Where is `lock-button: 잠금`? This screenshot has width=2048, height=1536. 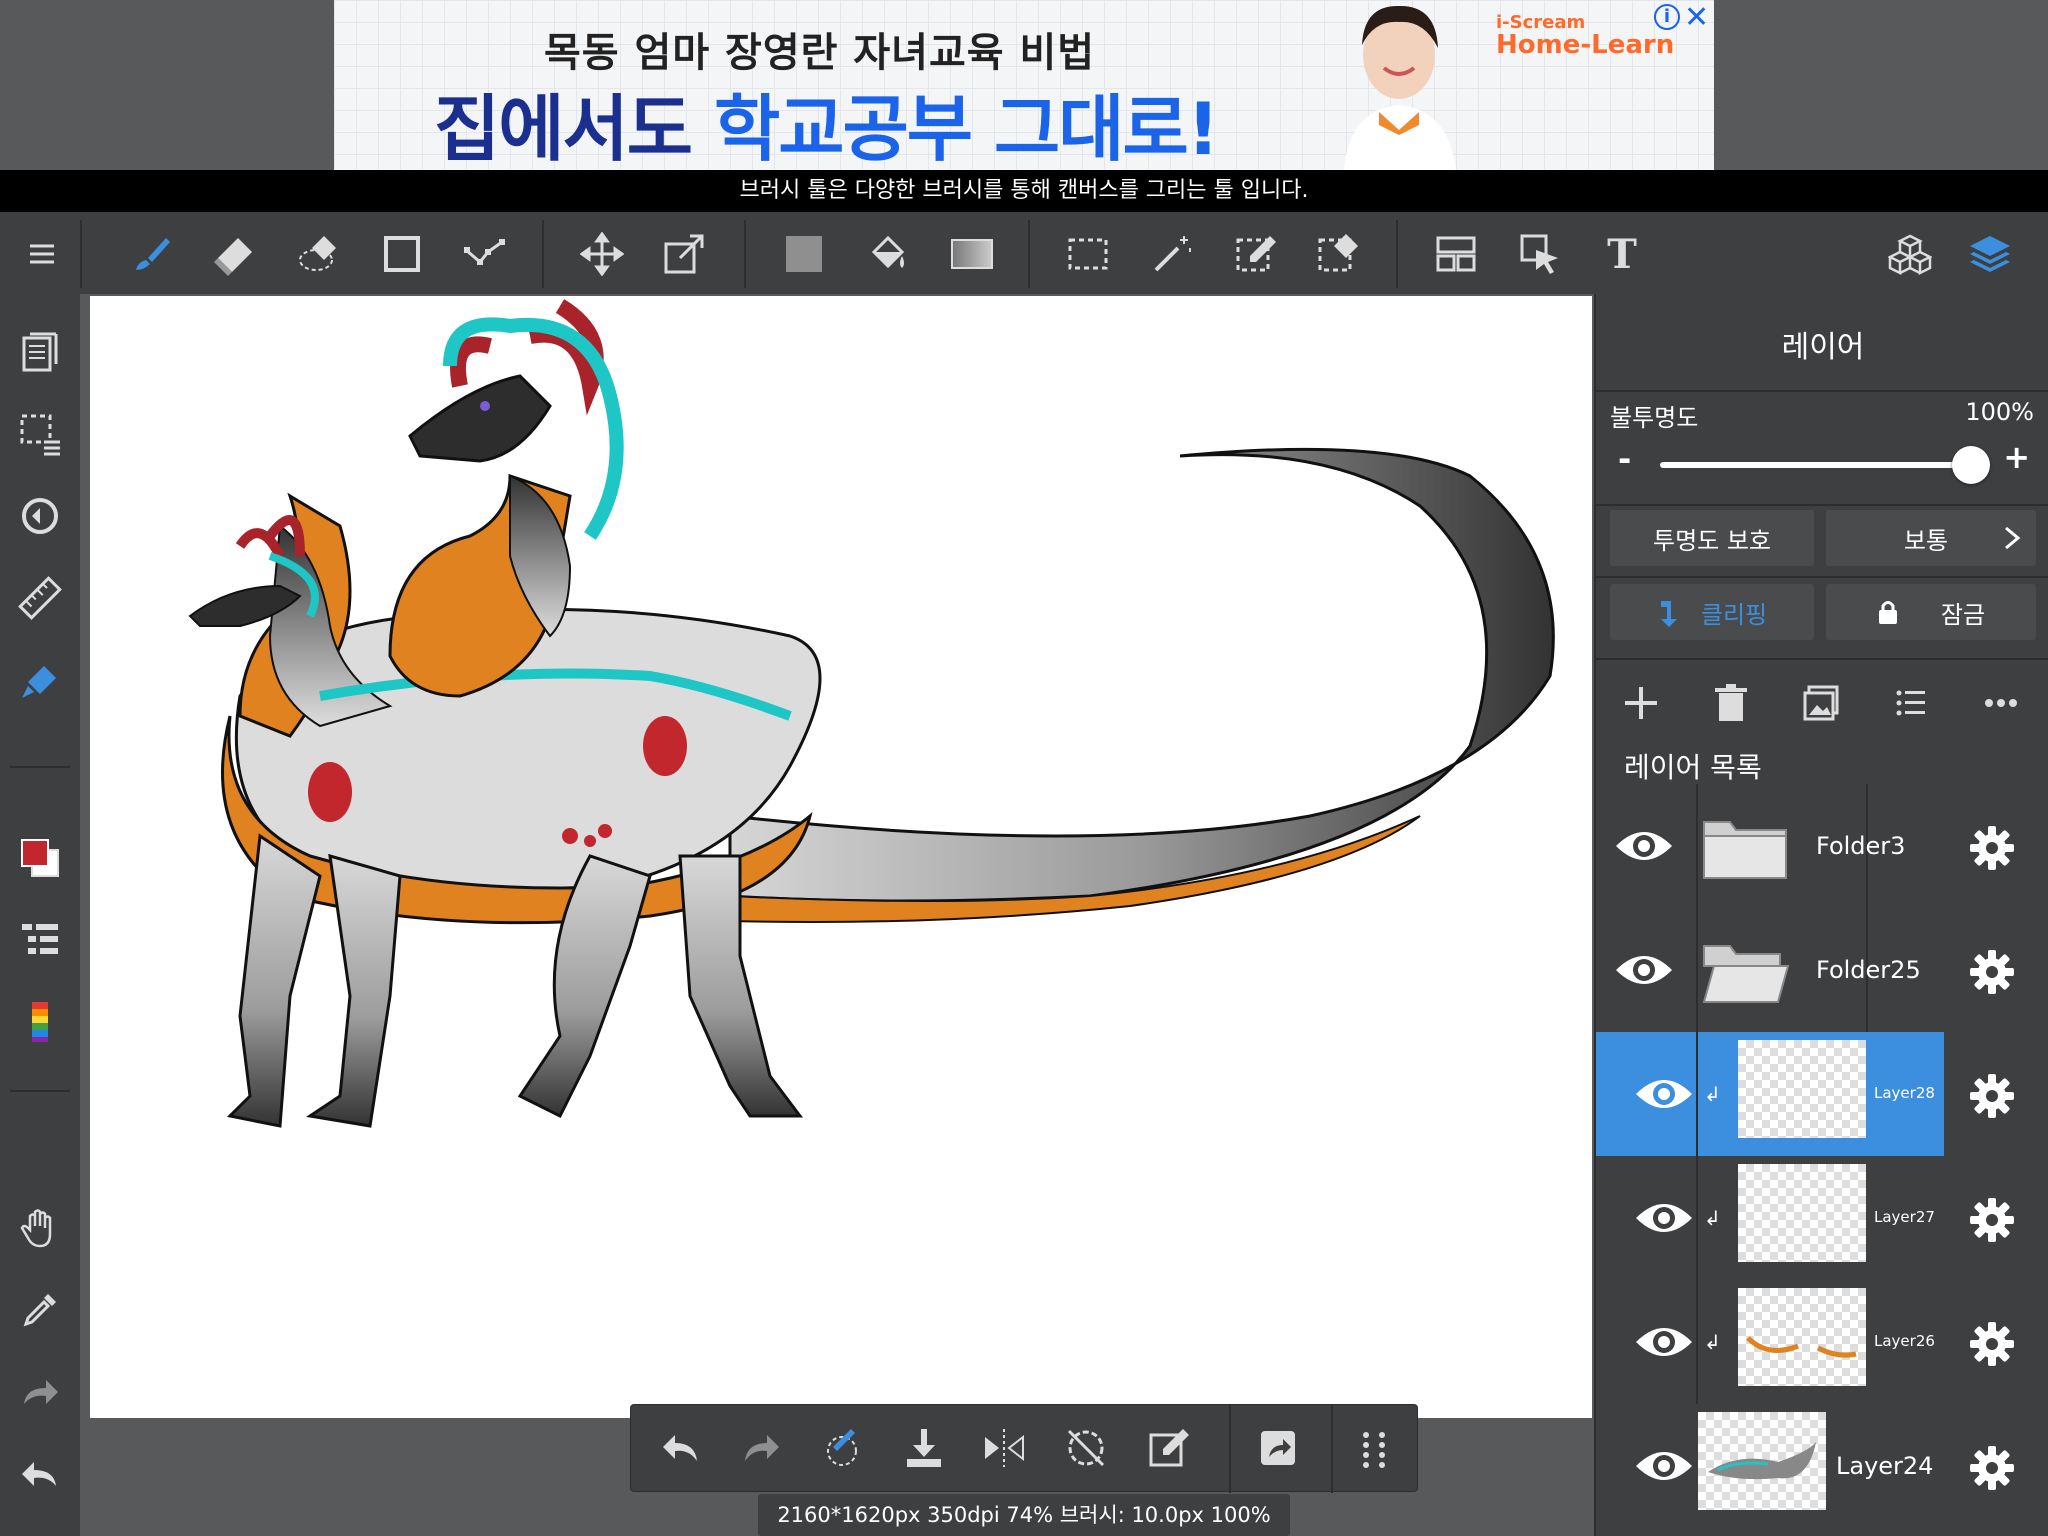
lock-button: 잠금 is located at coordinates (1931, 612).